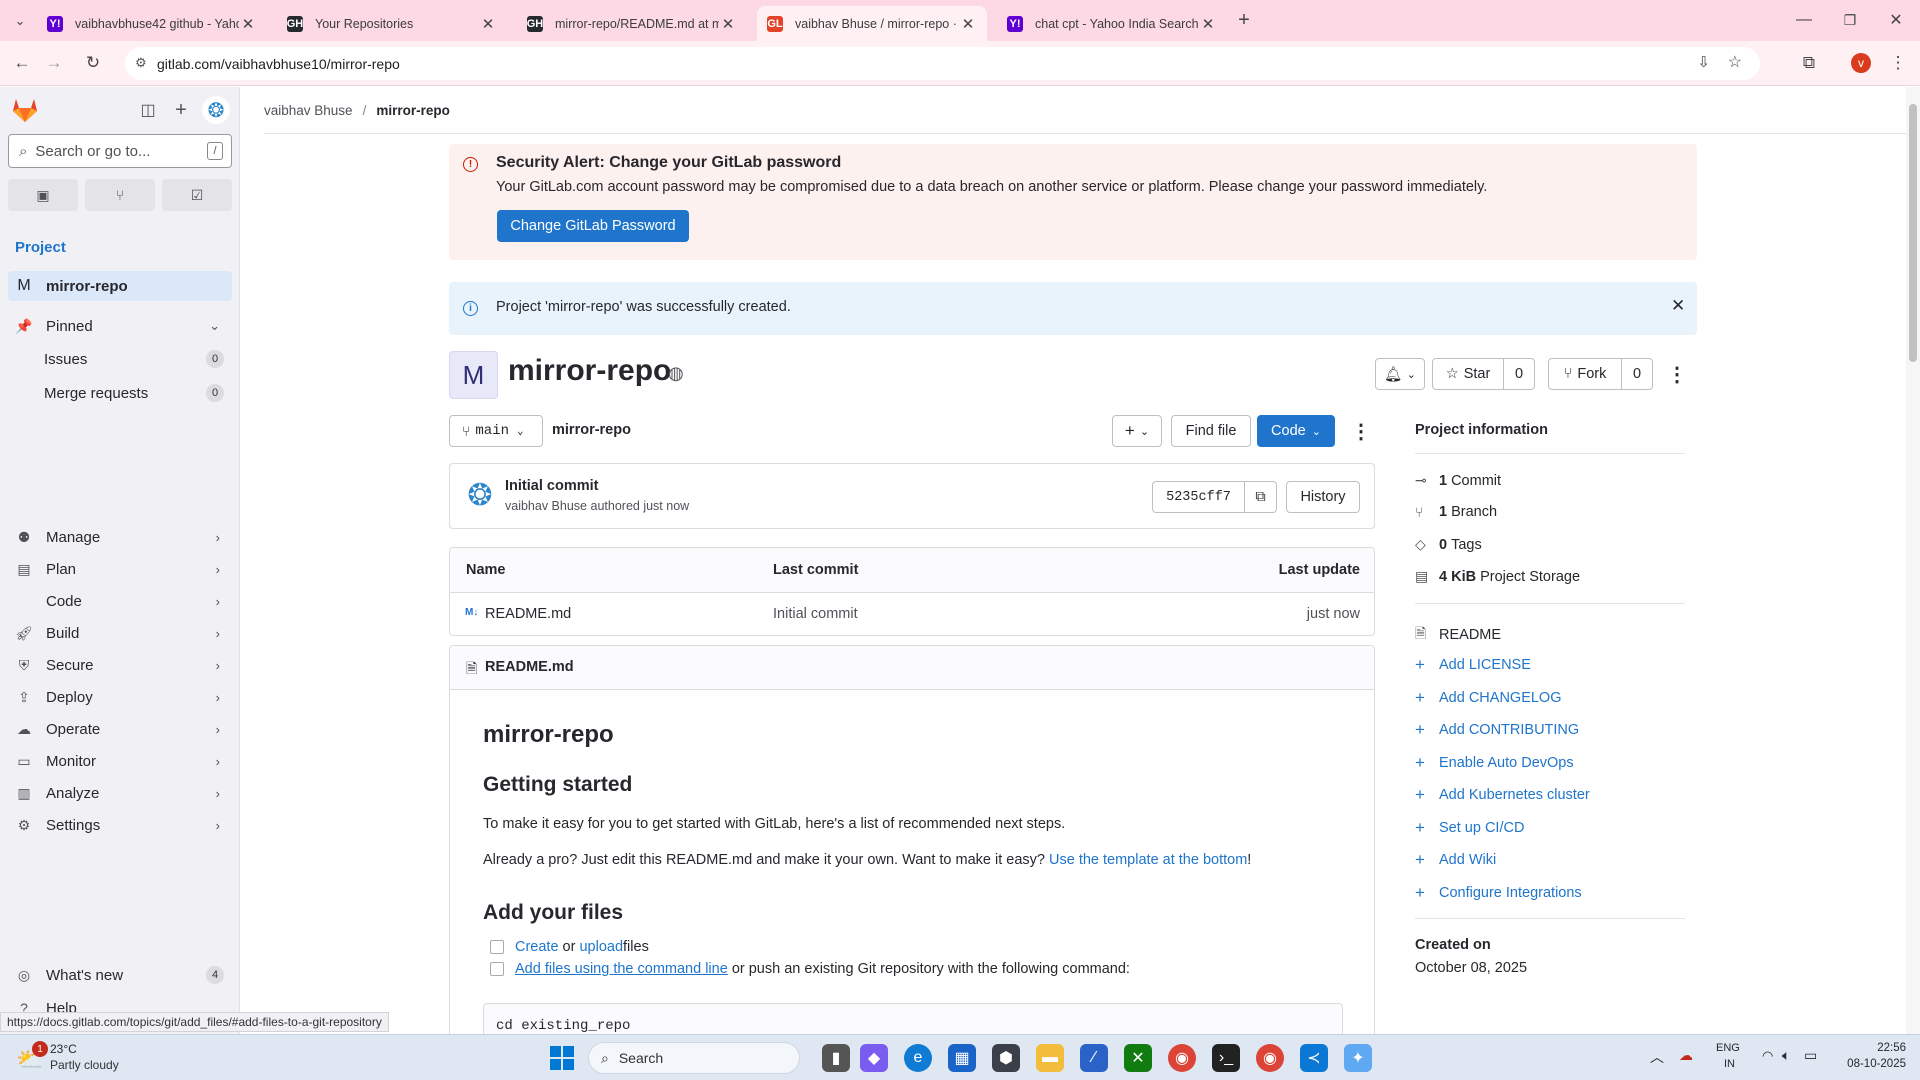 The height and width of the screenshot is (1080, 1920). What do you see at coordinates (120, 326) in the screenshot?
I see `sidebar-item-pinned: 📌 Pinned ⌄` at bounding box center [120, 326].